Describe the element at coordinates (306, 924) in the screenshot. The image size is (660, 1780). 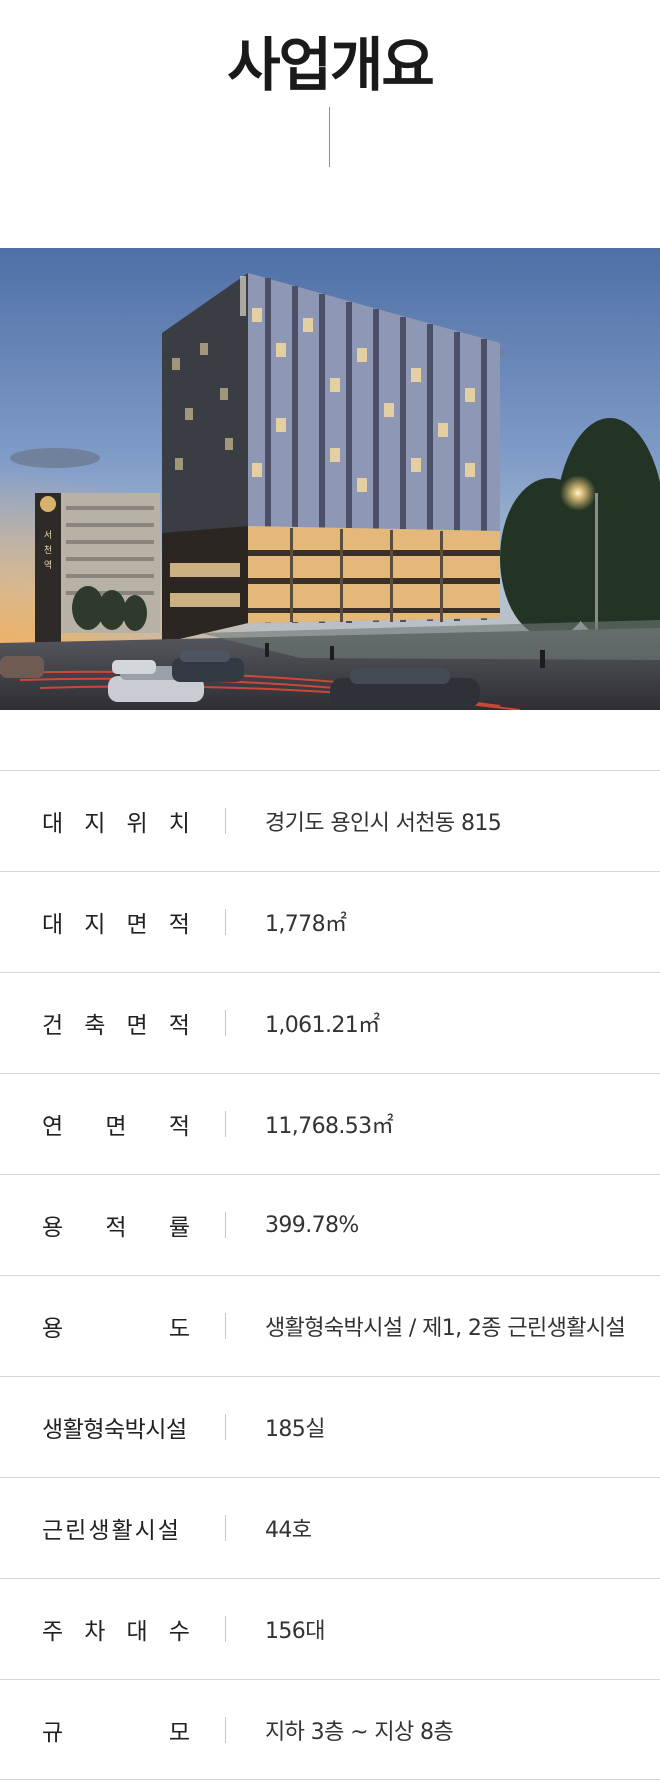
I see `spec-value: 1,778㎡` at that location.